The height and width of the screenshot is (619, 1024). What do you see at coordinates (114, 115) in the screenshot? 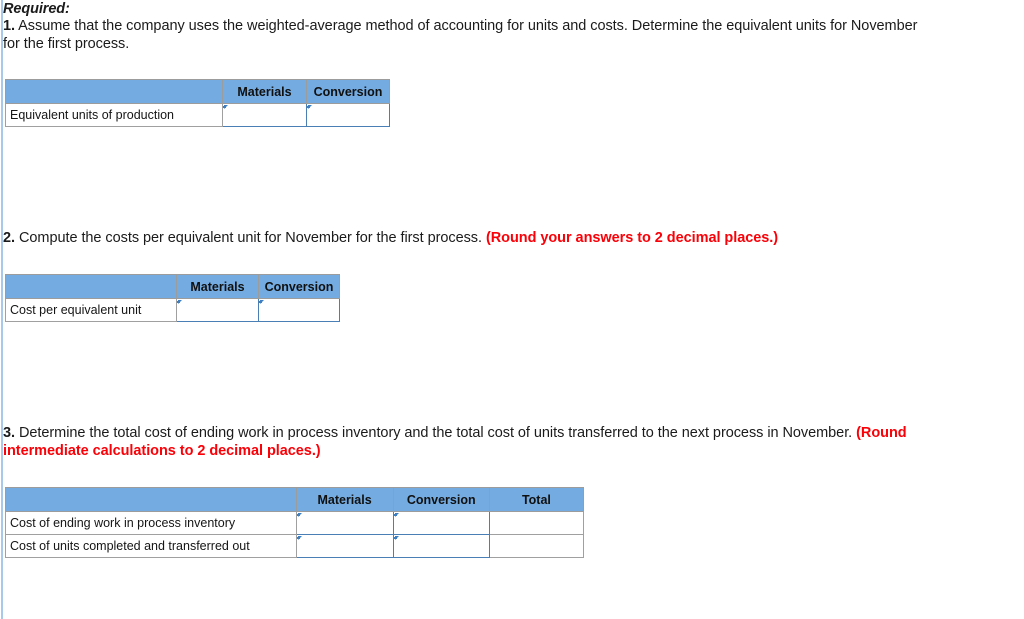
I see `row-label: Equivalent units of production` at bounding box center [114, 115].